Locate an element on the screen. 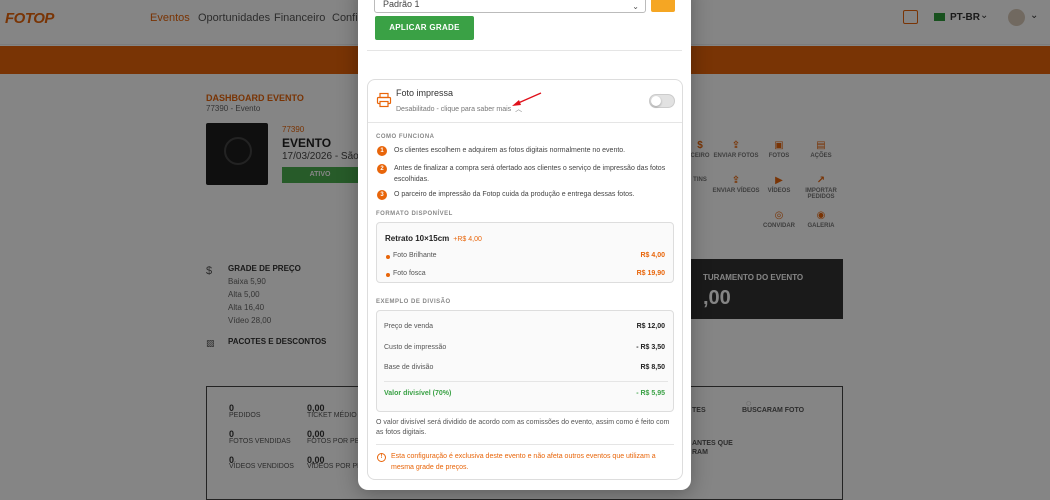 The width and height of the screenshot is (1050, 500). division-total-label: Valor divisível (70%) is located at coordinates (418, 393).